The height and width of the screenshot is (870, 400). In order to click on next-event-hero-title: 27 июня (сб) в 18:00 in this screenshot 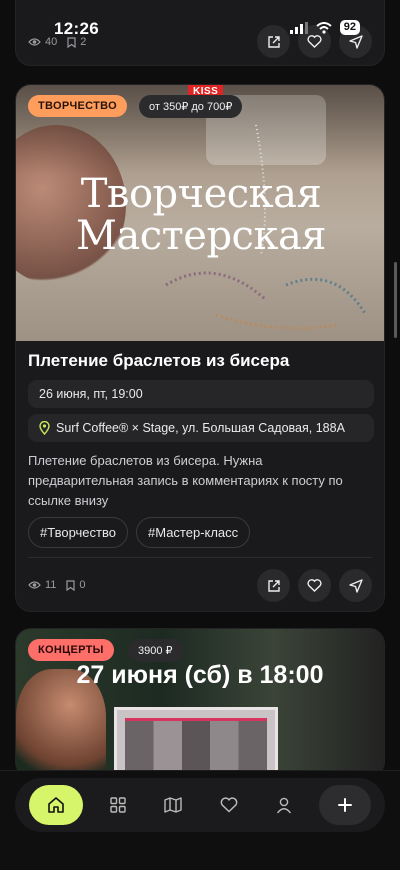, I will do `click(200, 675)`.